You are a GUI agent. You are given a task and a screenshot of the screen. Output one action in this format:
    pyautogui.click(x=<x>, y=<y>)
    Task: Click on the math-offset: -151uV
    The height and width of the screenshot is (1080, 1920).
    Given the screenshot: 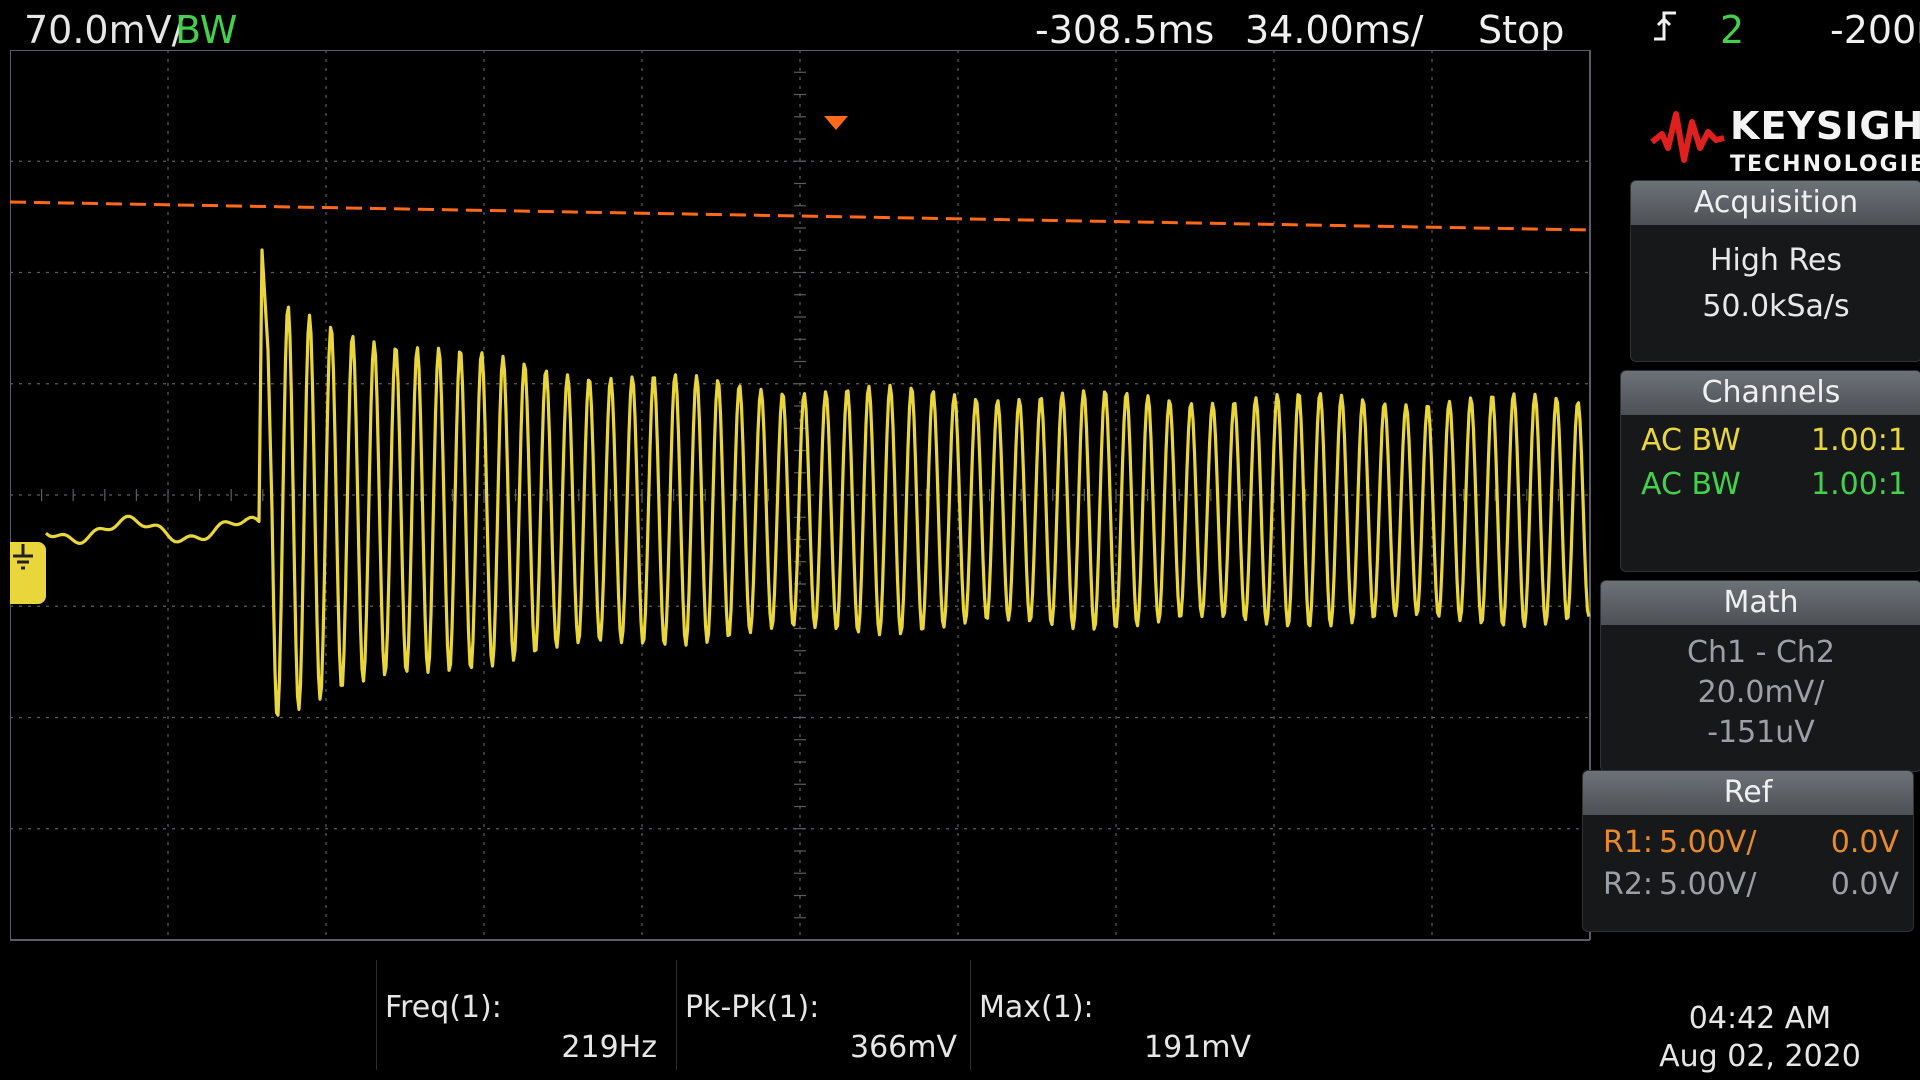 What is the action you would take?
    pyautogui.click(x=1761, y=732)
    